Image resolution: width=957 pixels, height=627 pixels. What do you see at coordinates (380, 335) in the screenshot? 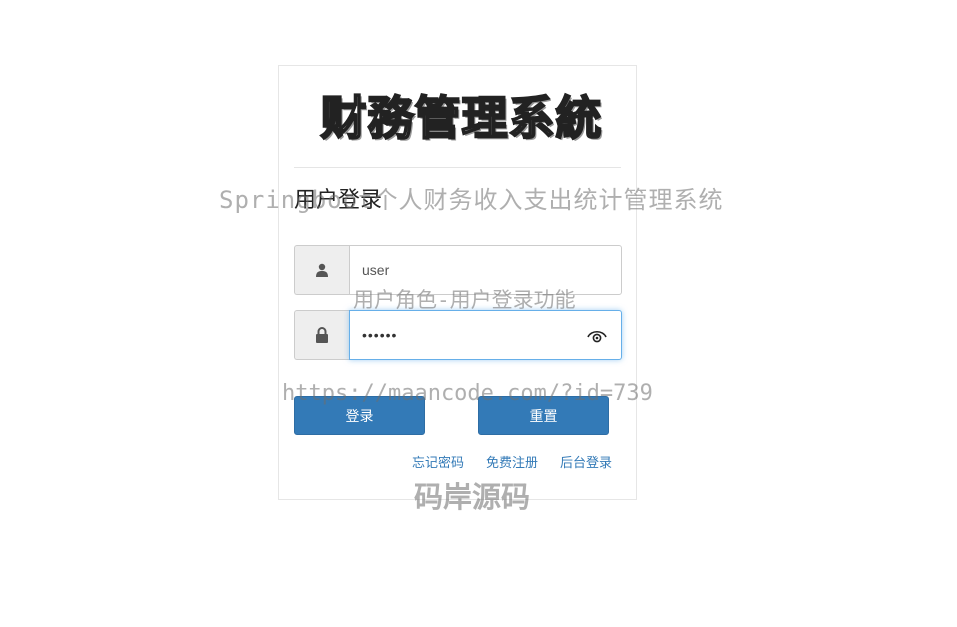
I see `password-value: ••••••` at bounding box center [380, 335].